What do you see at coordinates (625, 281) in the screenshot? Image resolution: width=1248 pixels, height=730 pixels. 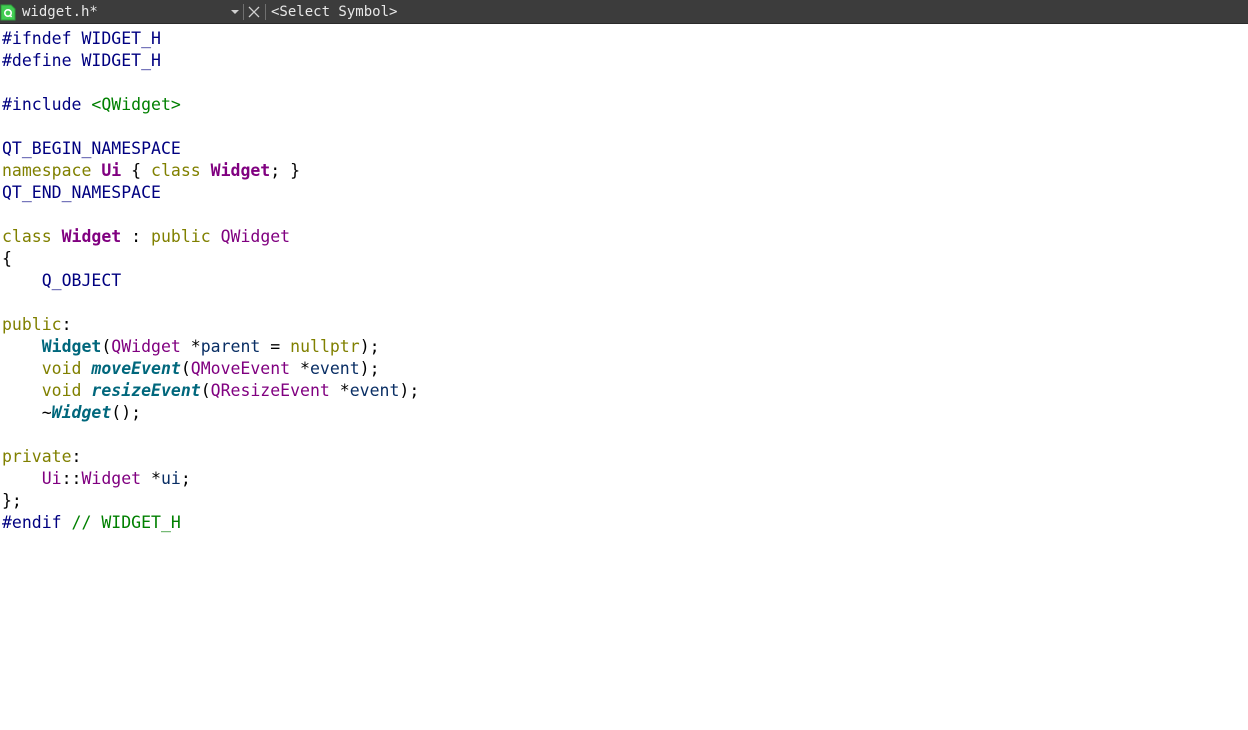 I see `code-line: Q_OBJECT` at bounding box center [625, 281].